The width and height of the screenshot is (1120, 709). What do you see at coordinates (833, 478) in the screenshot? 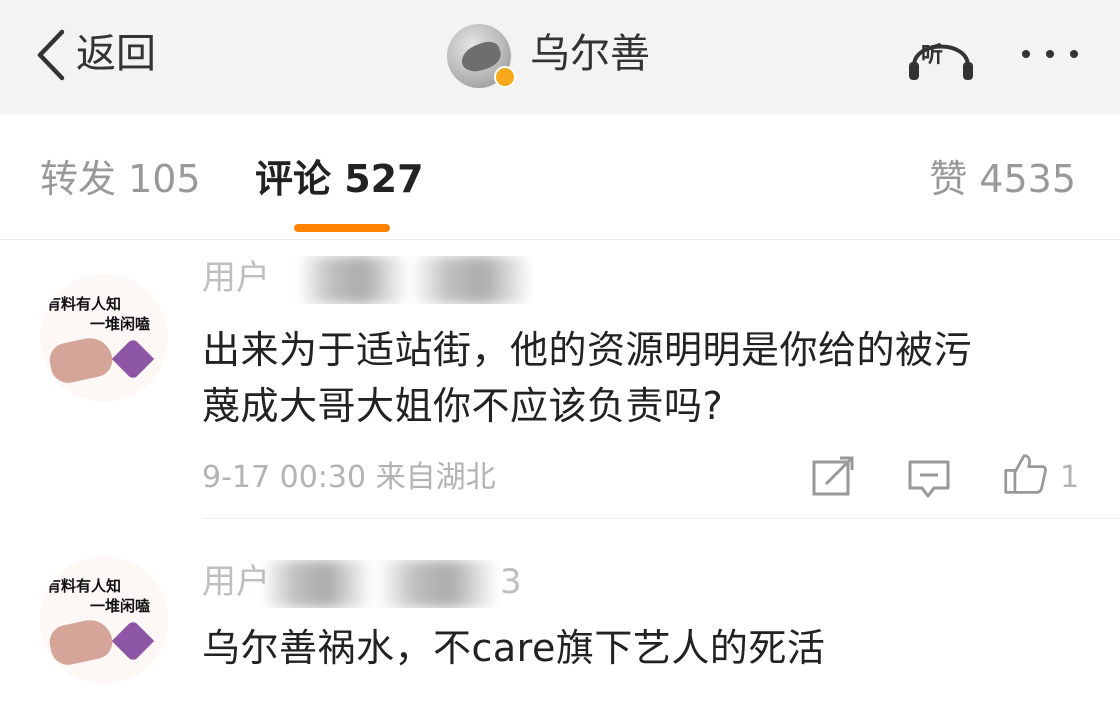
I see `repost-icon` at bounding box center [833, 478].